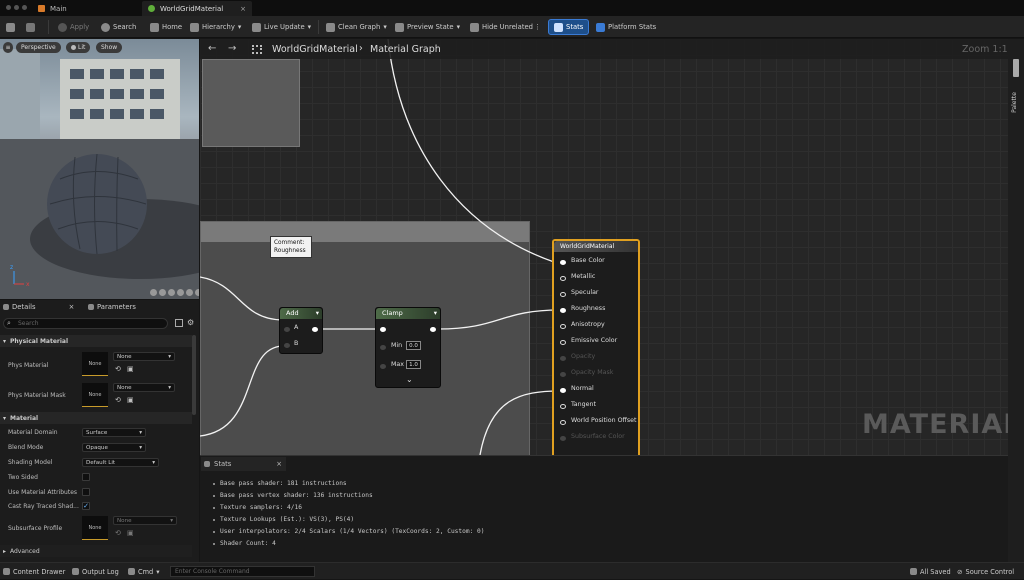 This screenshot has width=1024, height=580. I want to click on forward-arrow-icon: →, so click(232, 48).